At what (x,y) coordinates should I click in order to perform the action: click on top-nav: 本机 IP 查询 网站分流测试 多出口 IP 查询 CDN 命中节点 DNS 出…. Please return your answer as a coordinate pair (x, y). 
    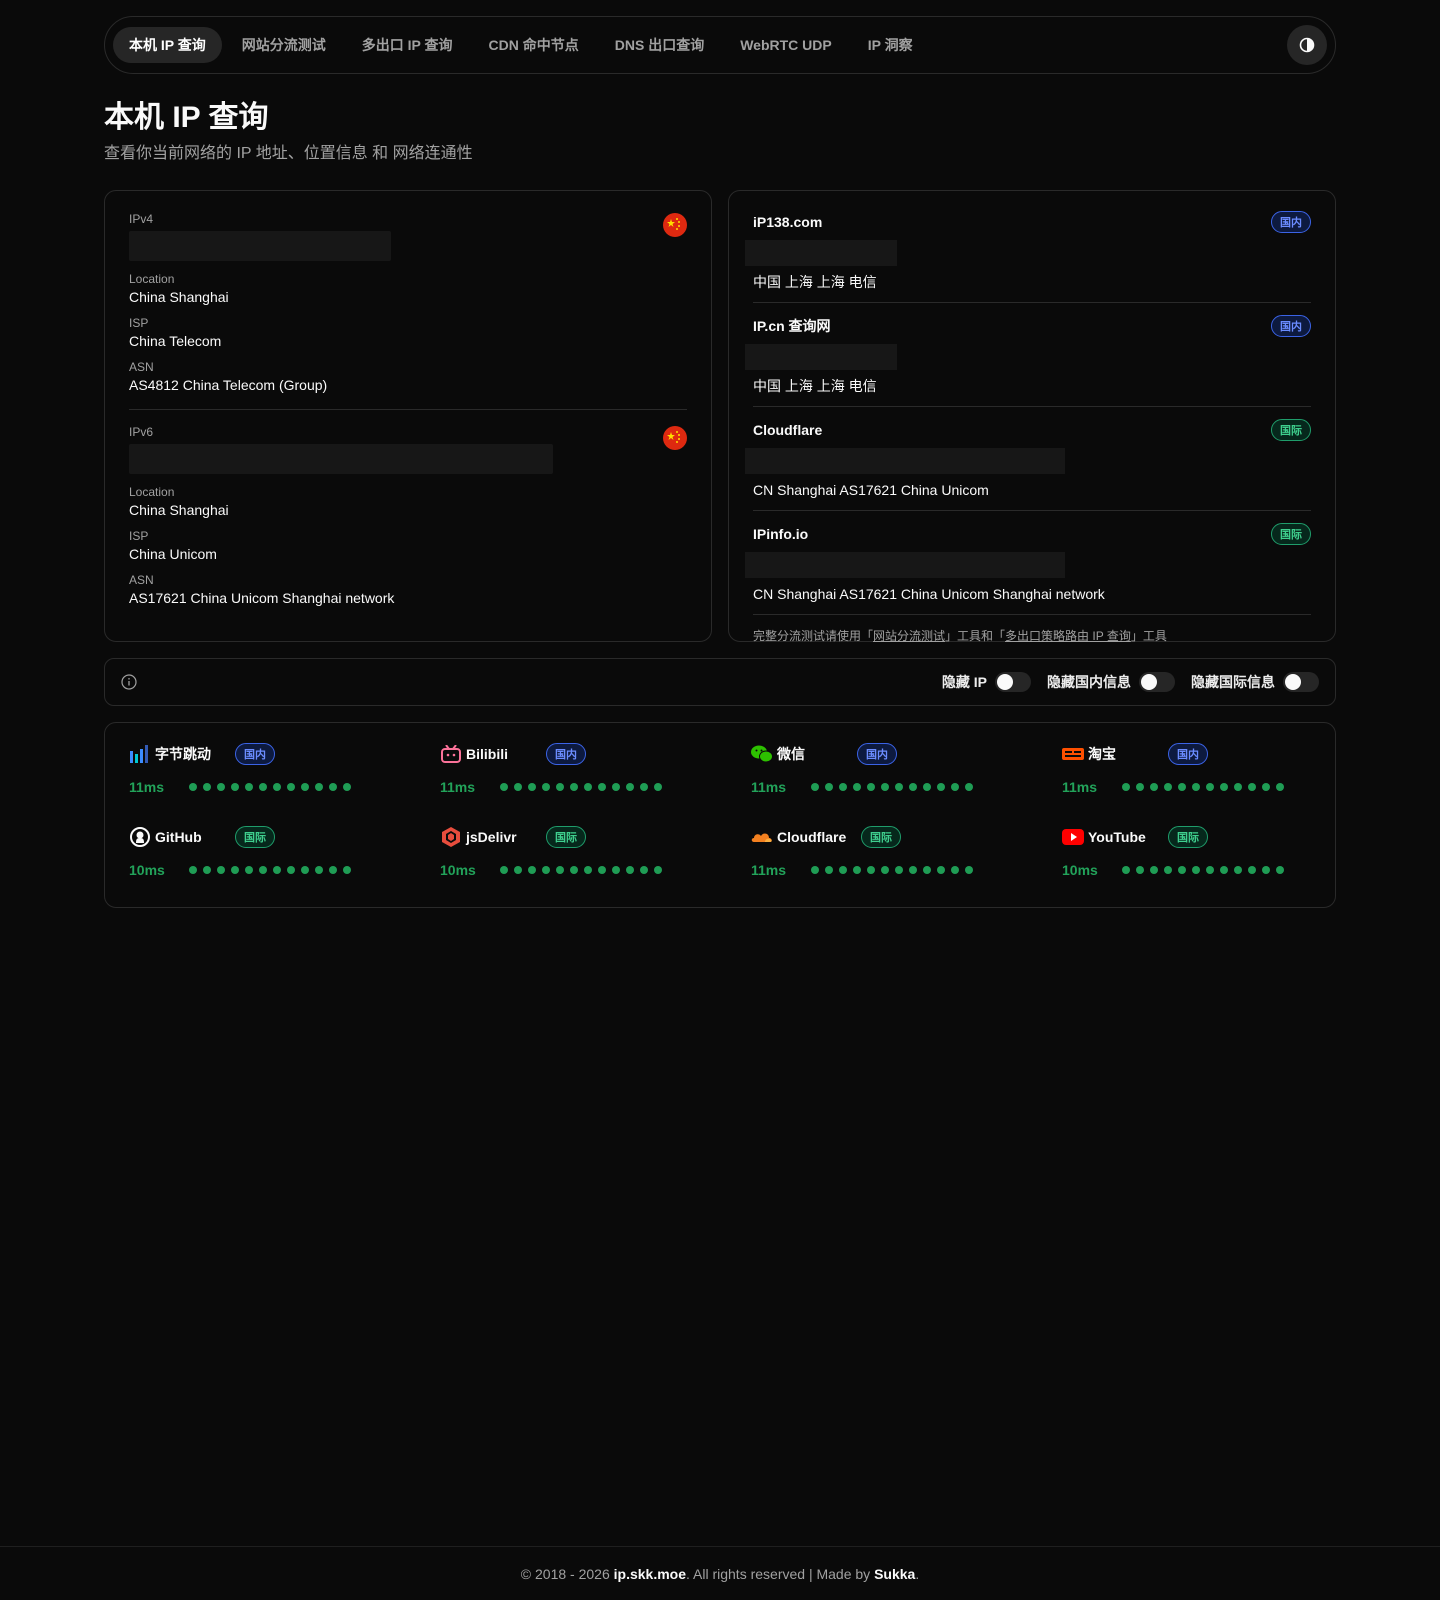
    Looking at the image, I should click on (720, 45).